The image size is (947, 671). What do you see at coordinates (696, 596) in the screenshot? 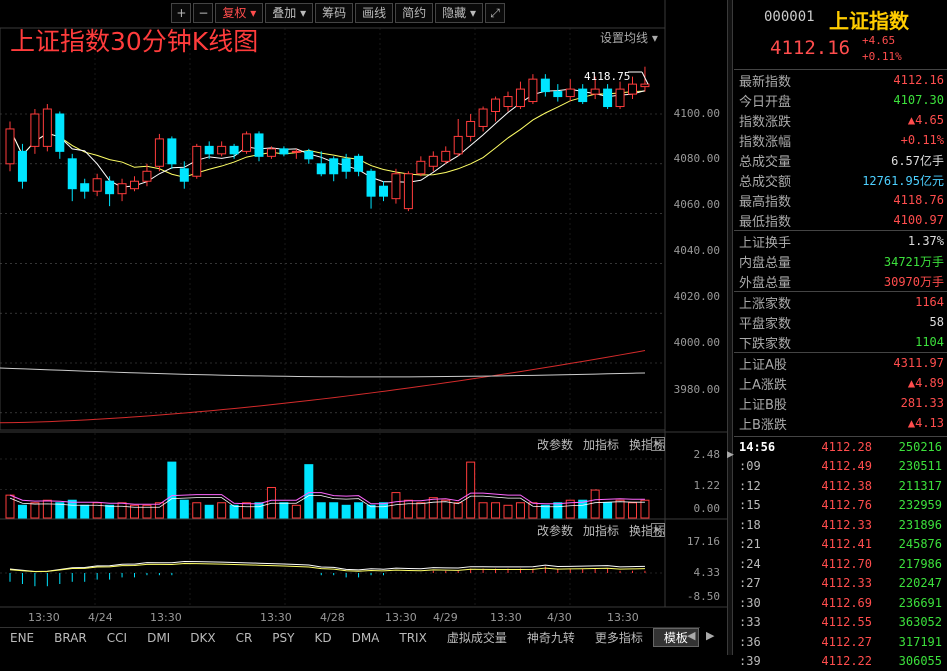
I see `macd-axis-label: -8.50` at bounding box center [696, 596].